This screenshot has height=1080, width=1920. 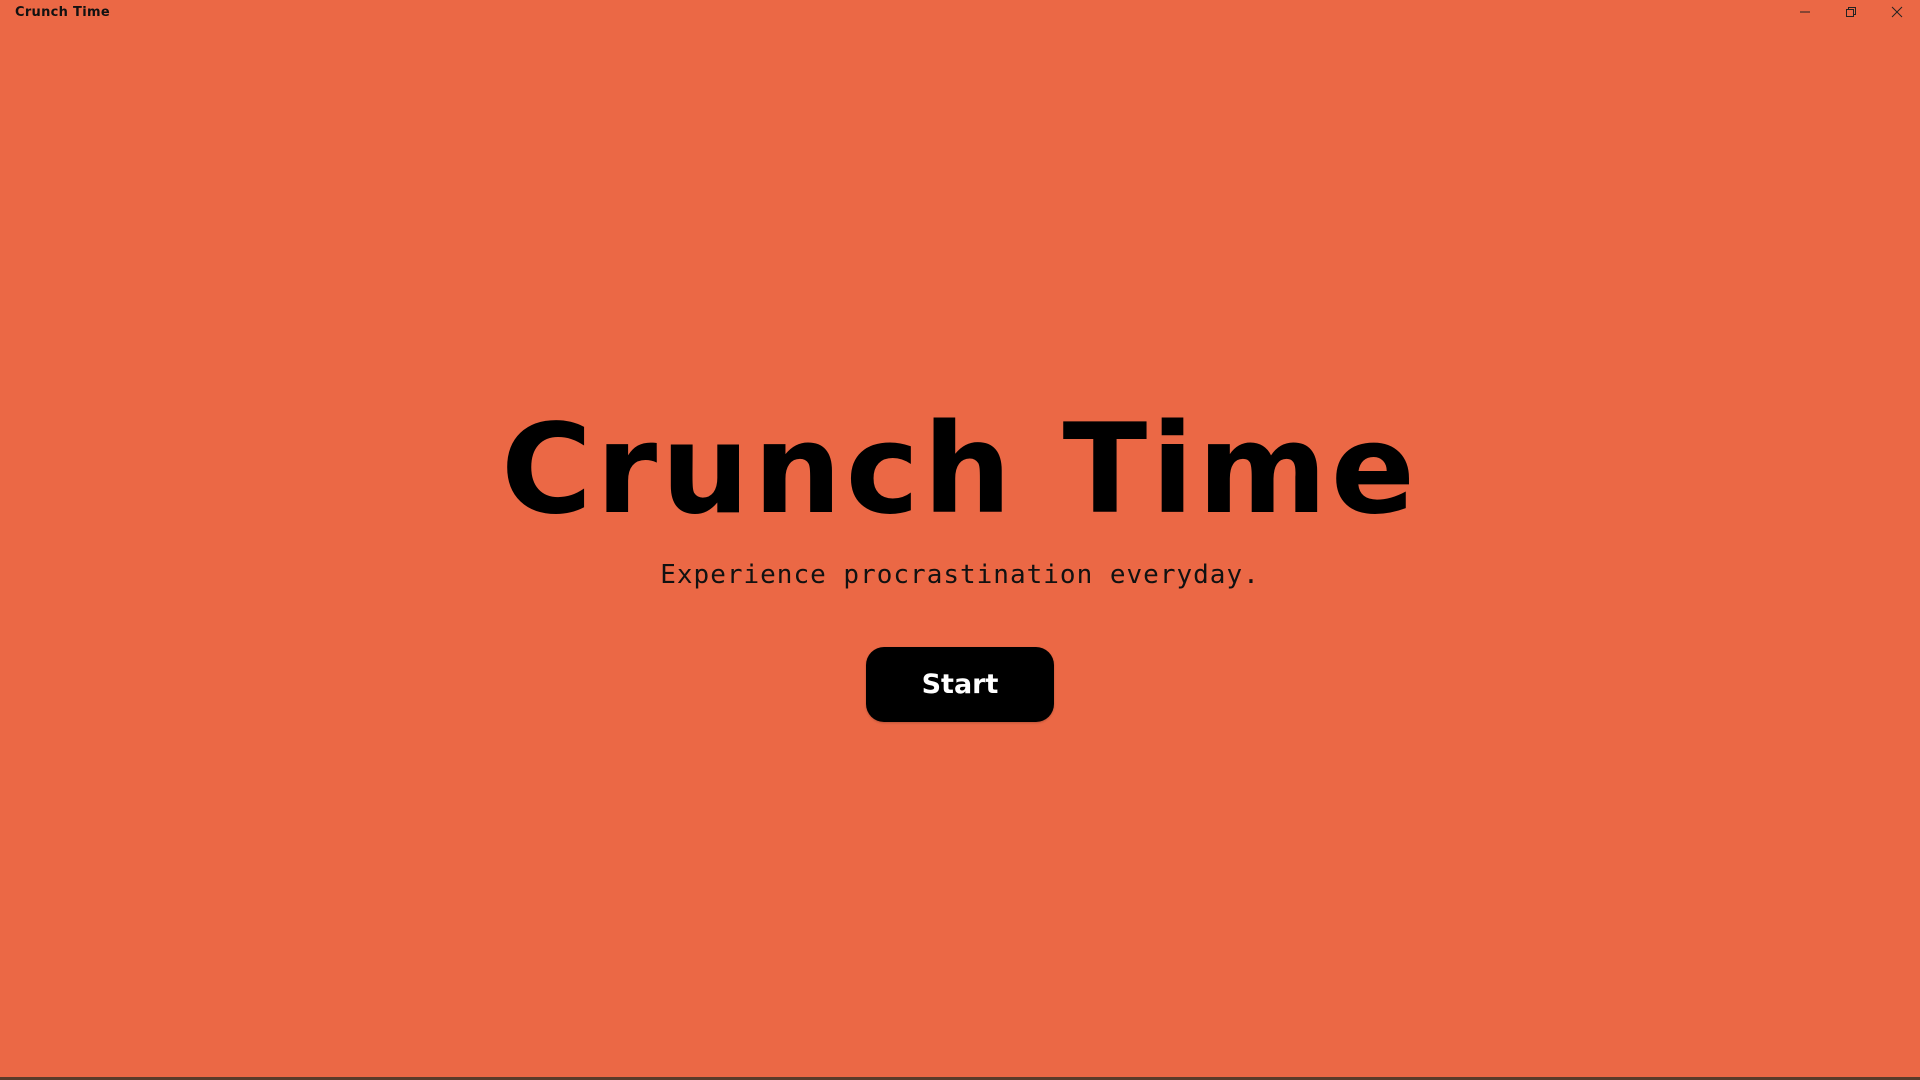 I want to click on game-title: Crunch Time, so click(x=960, y=470).